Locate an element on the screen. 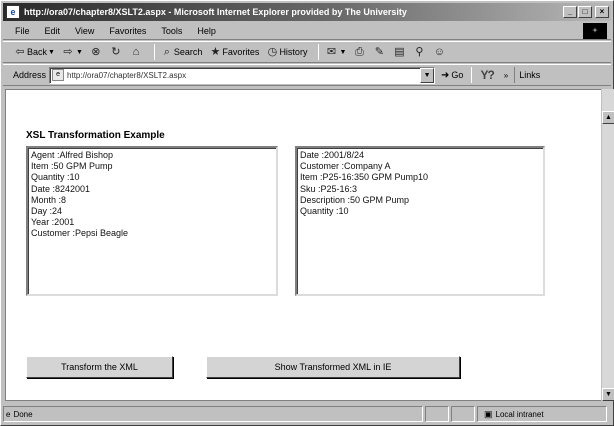  messenger-button: ☺ is located at coordinates (439, 52).